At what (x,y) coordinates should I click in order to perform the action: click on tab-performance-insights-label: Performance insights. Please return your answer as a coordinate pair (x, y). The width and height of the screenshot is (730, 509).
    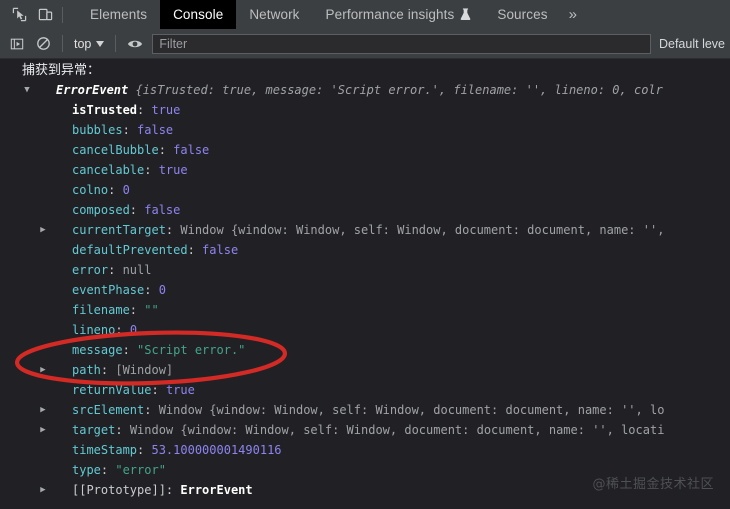
    Looking at the image, I should click on (390, 14).